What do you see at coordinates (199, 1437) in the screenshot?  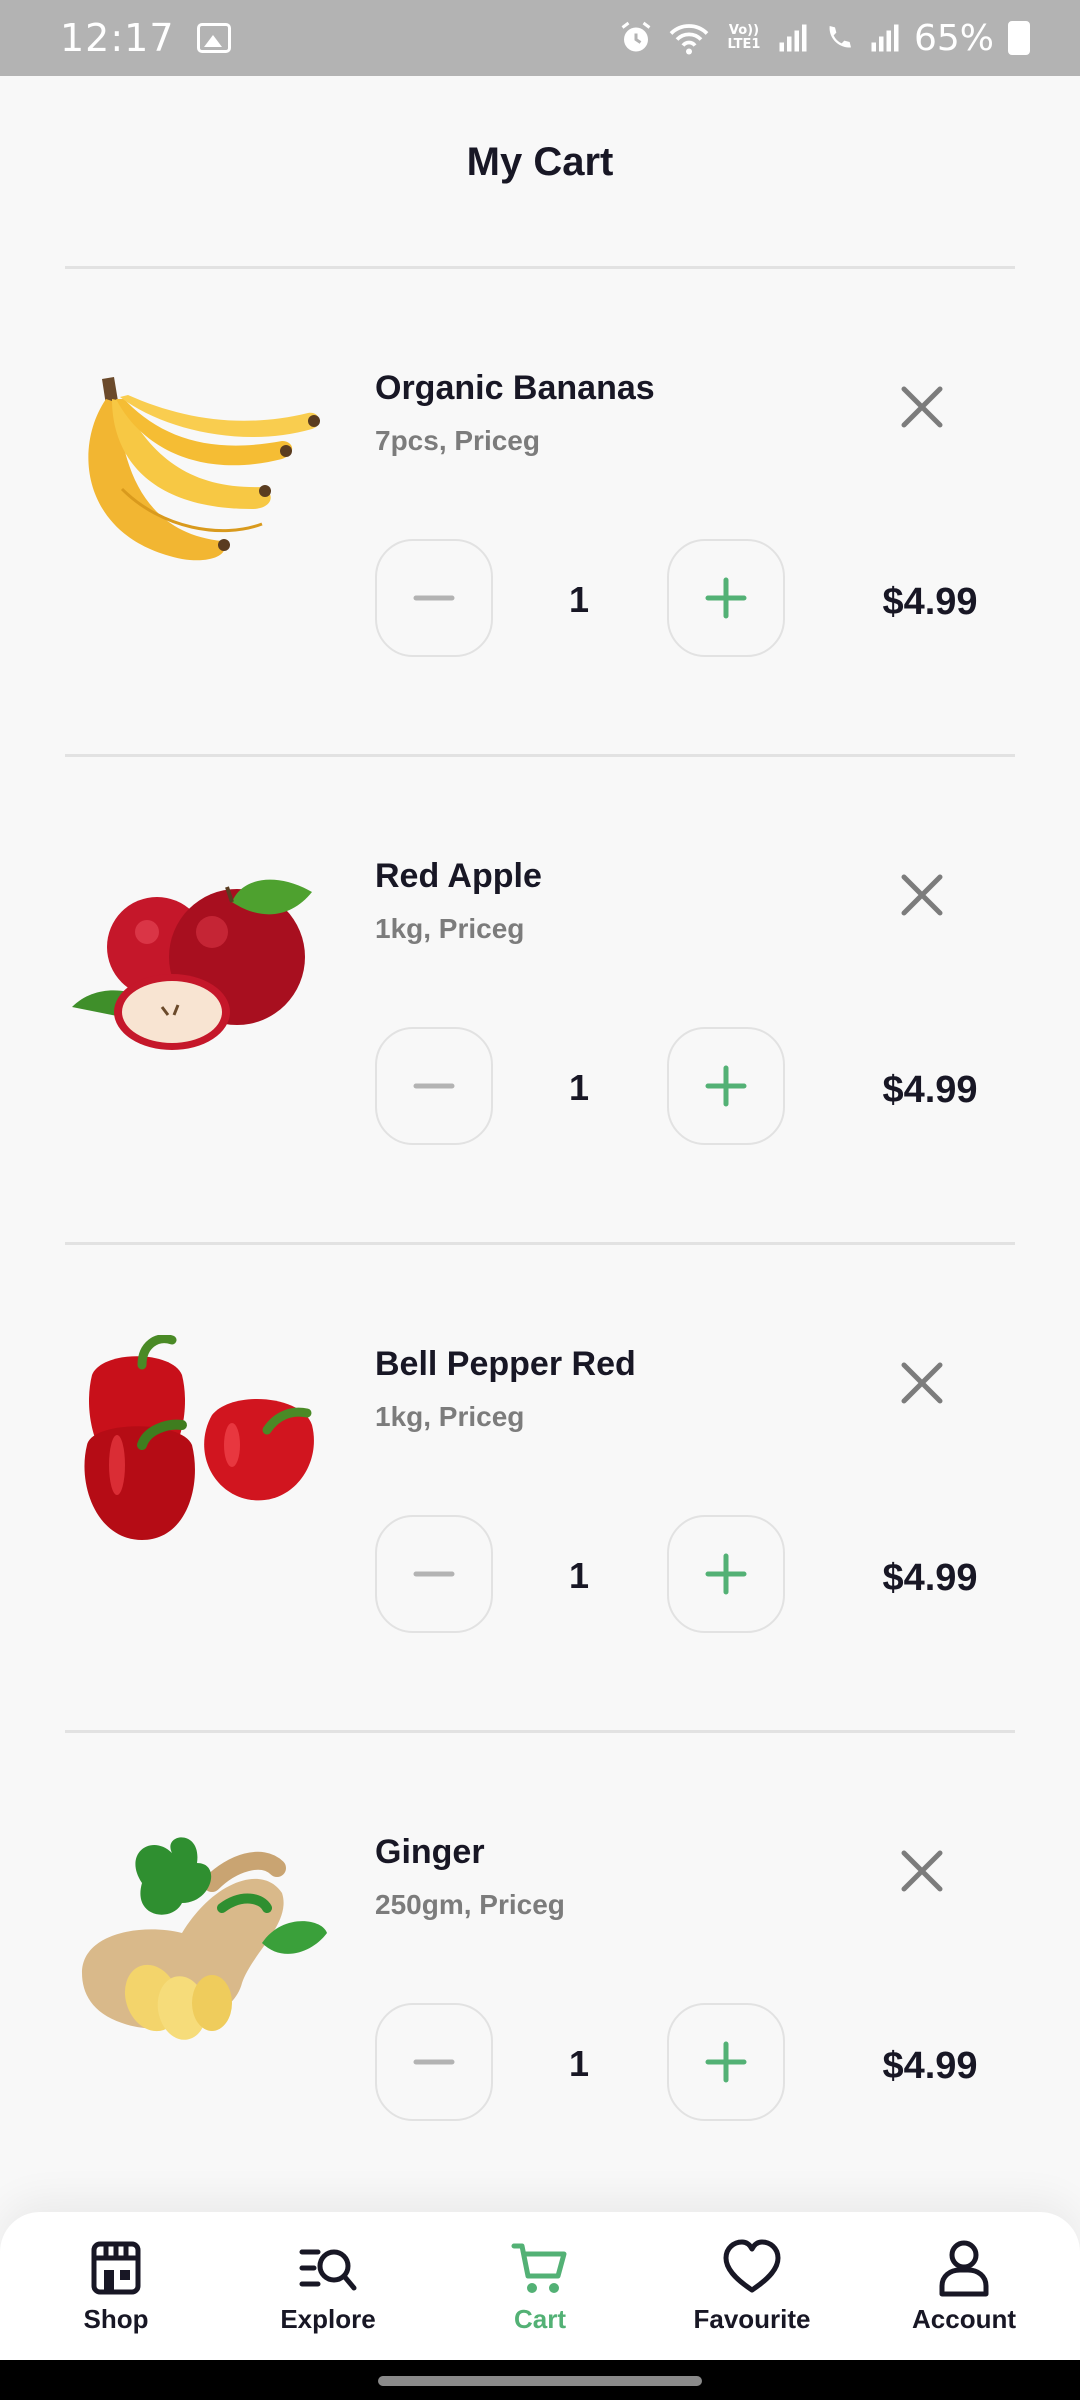 I see `bell-pepper-image` at bounding box center [199, 1437].